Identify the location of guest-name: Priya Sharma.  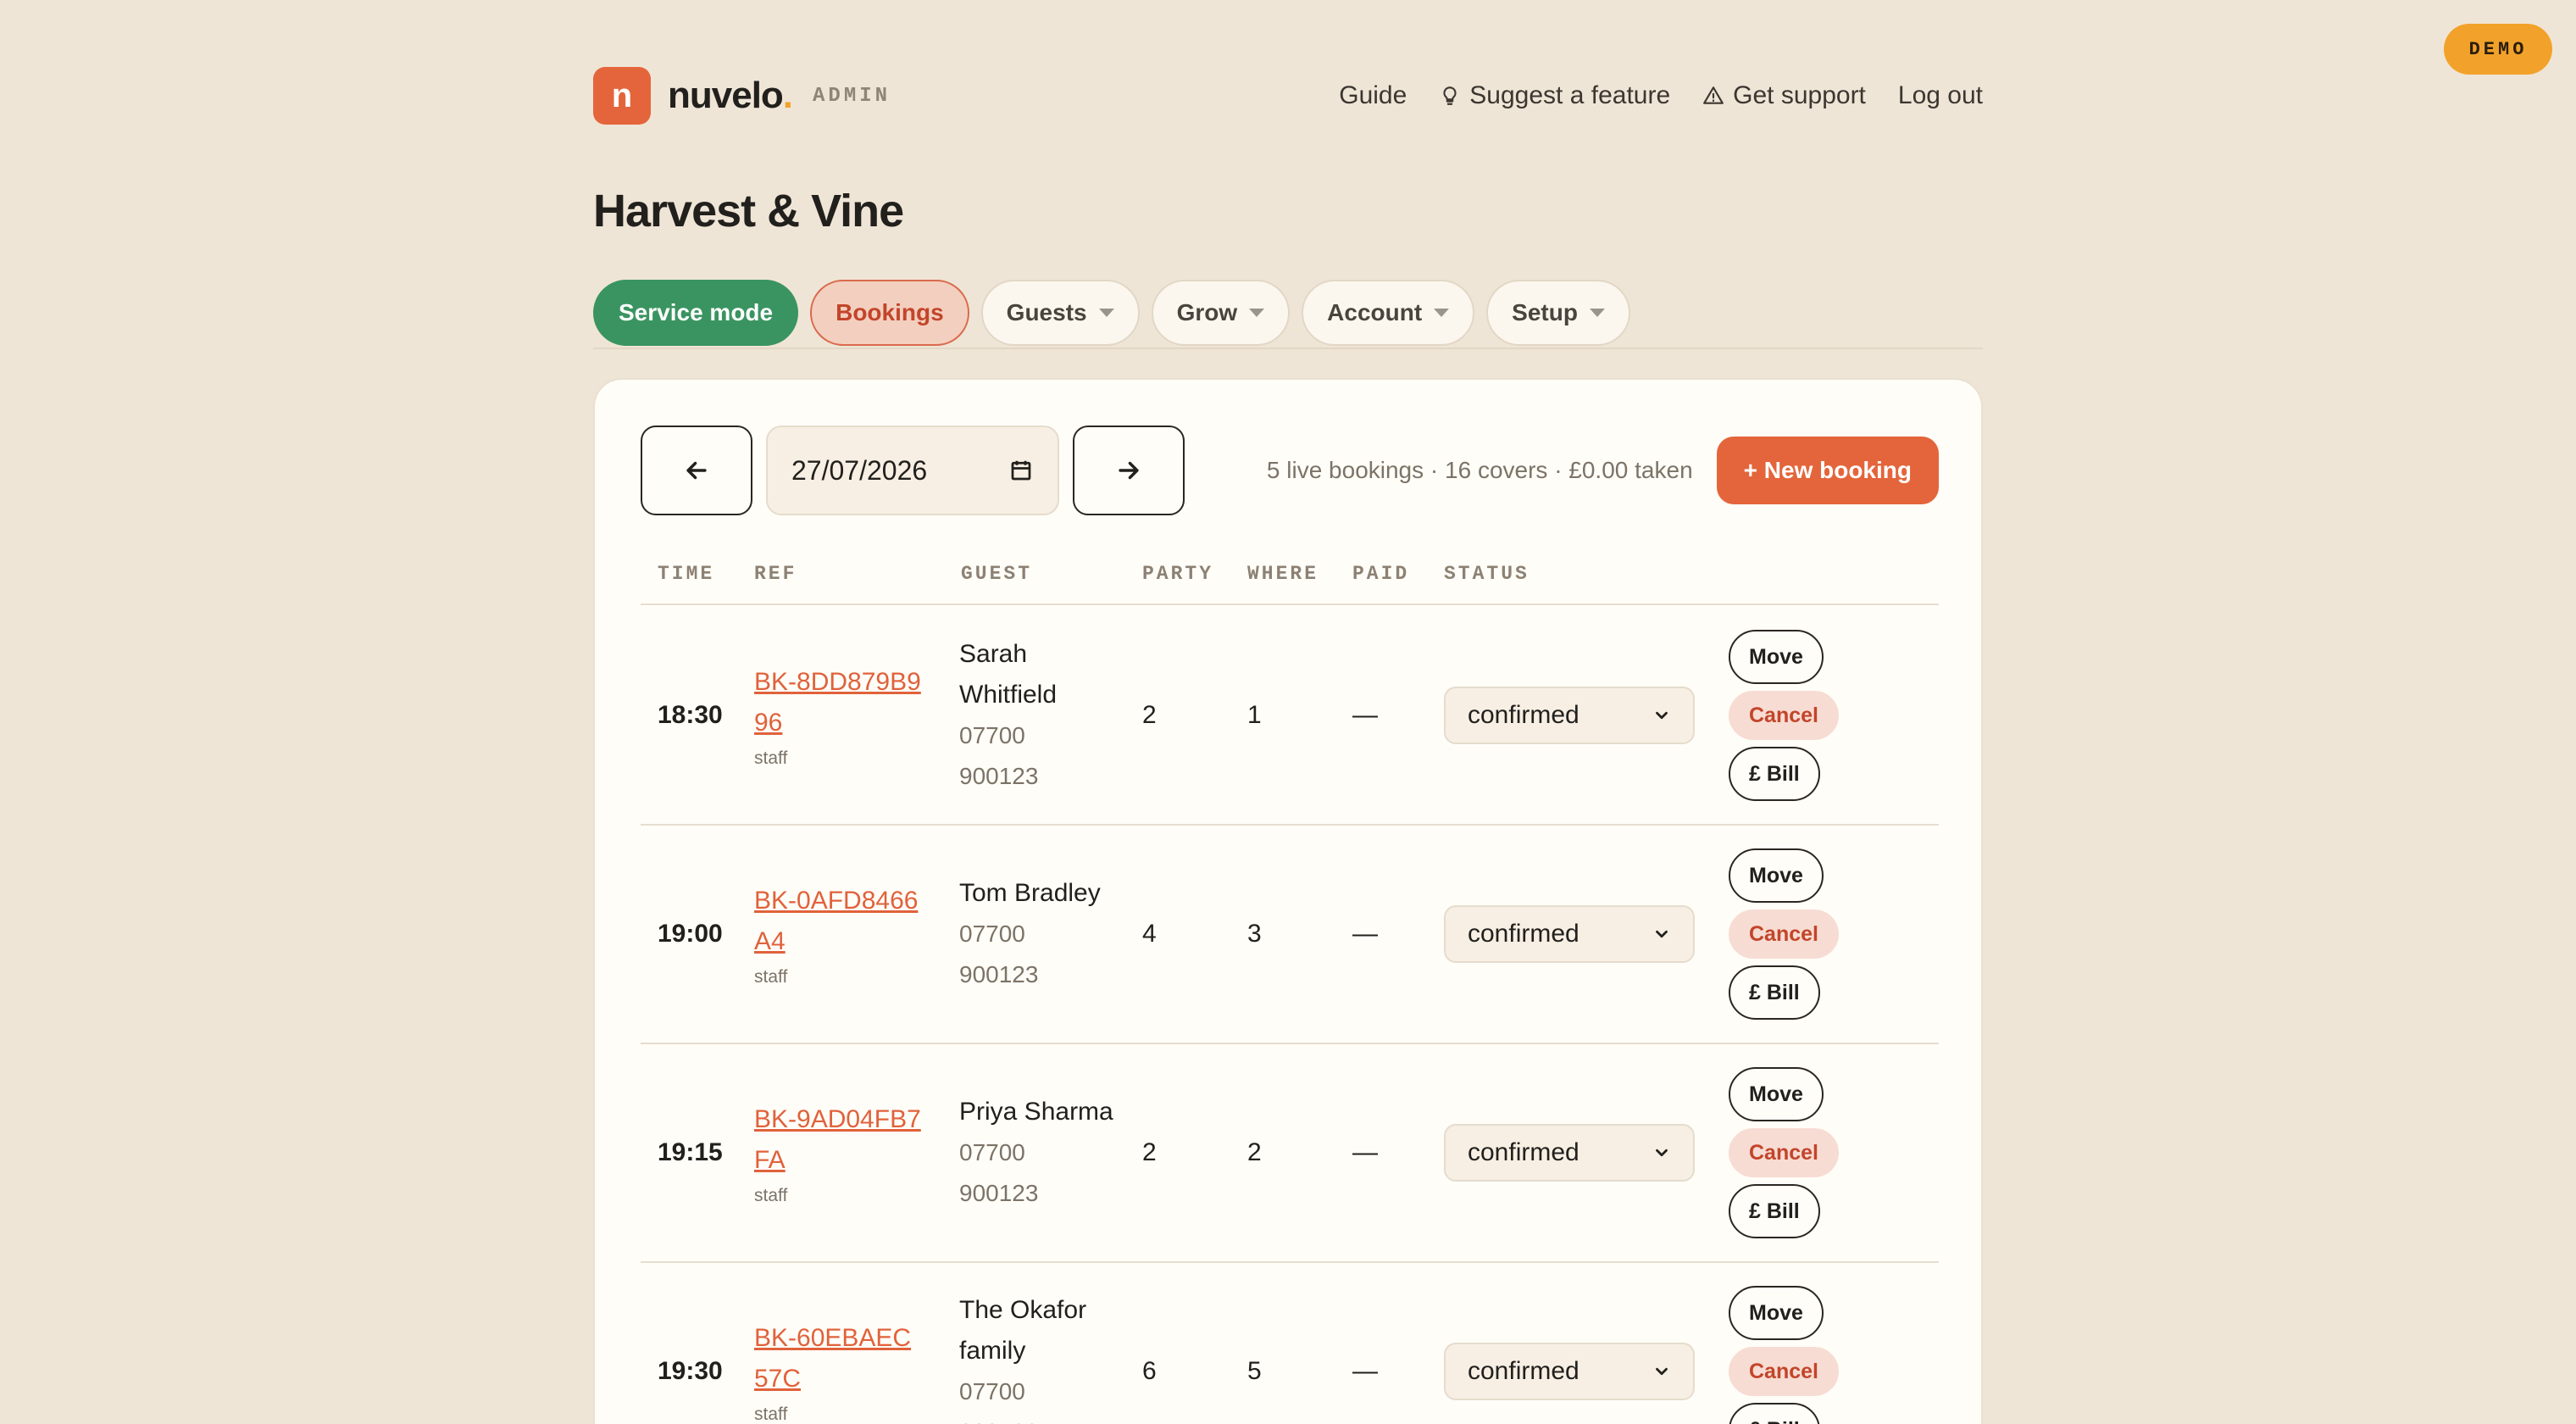
(1036, 1112).